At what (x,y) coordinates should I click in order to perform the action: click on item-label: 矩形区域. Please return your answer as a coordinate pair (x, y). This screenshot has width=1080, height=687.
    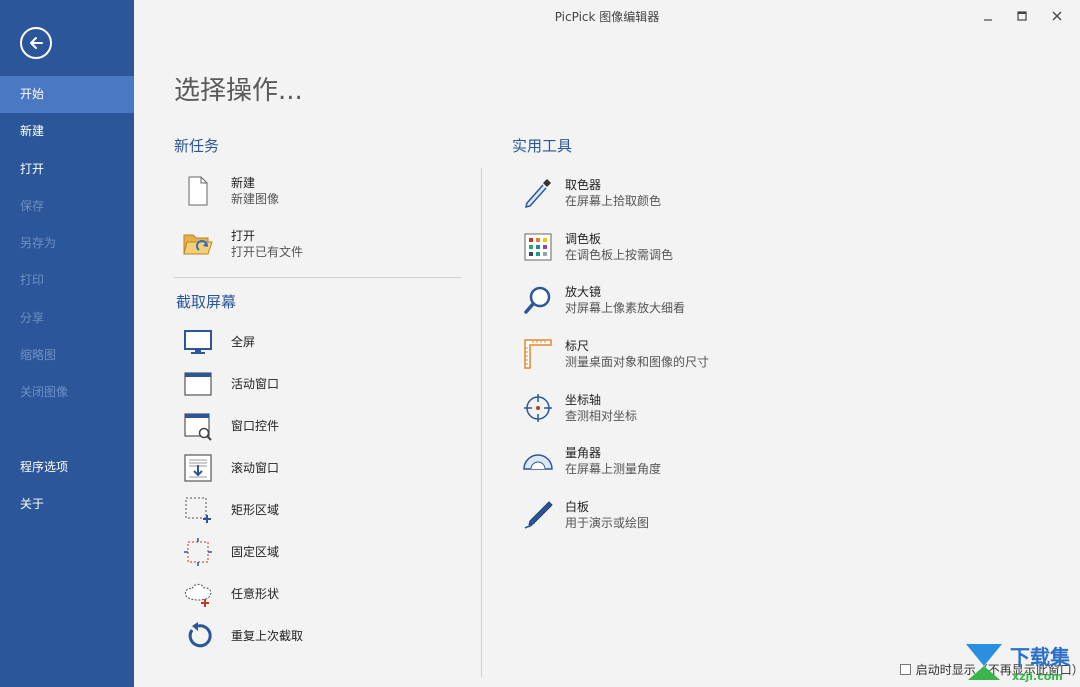
    Looking at the image, I should click on (255, 510).